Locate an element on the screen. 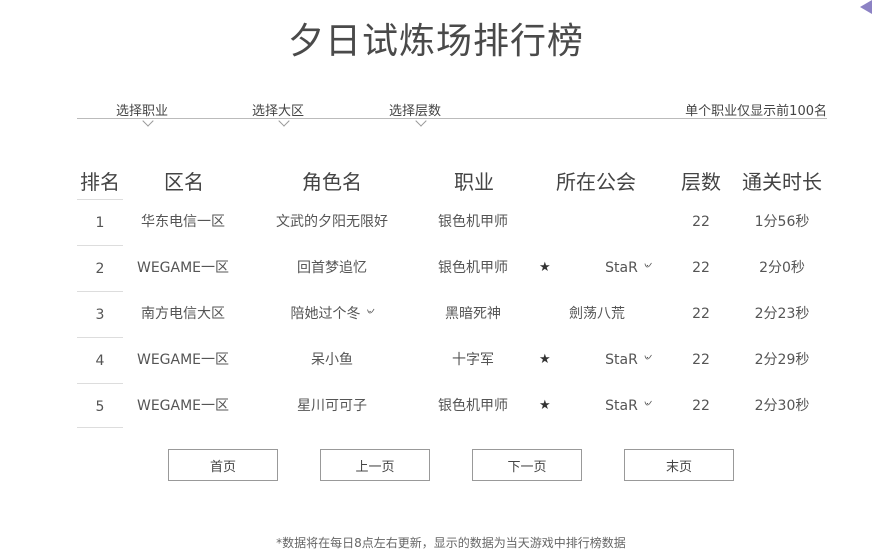 This screenshot has width=872, height=551. table-row: 4 WEGAME一区 呆小鱼 十字军 ★ StaR ৺ 22 2分29秒 is located at coordinates (436, 360).